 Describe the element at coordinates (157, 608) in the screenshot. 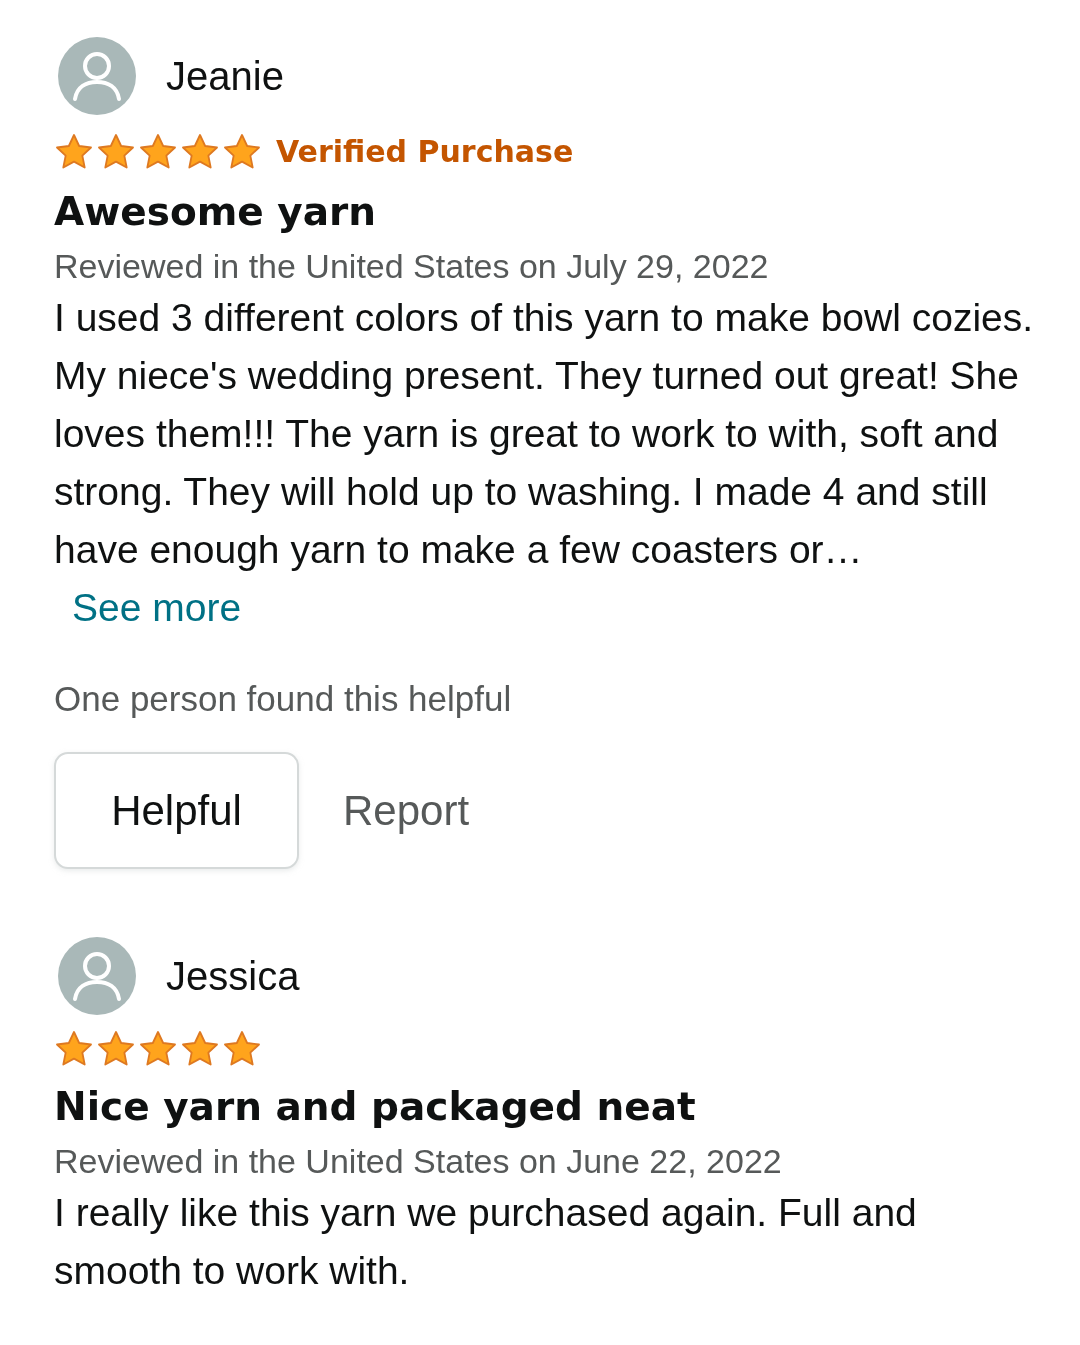

I see `see-more-link: See more` at that location.